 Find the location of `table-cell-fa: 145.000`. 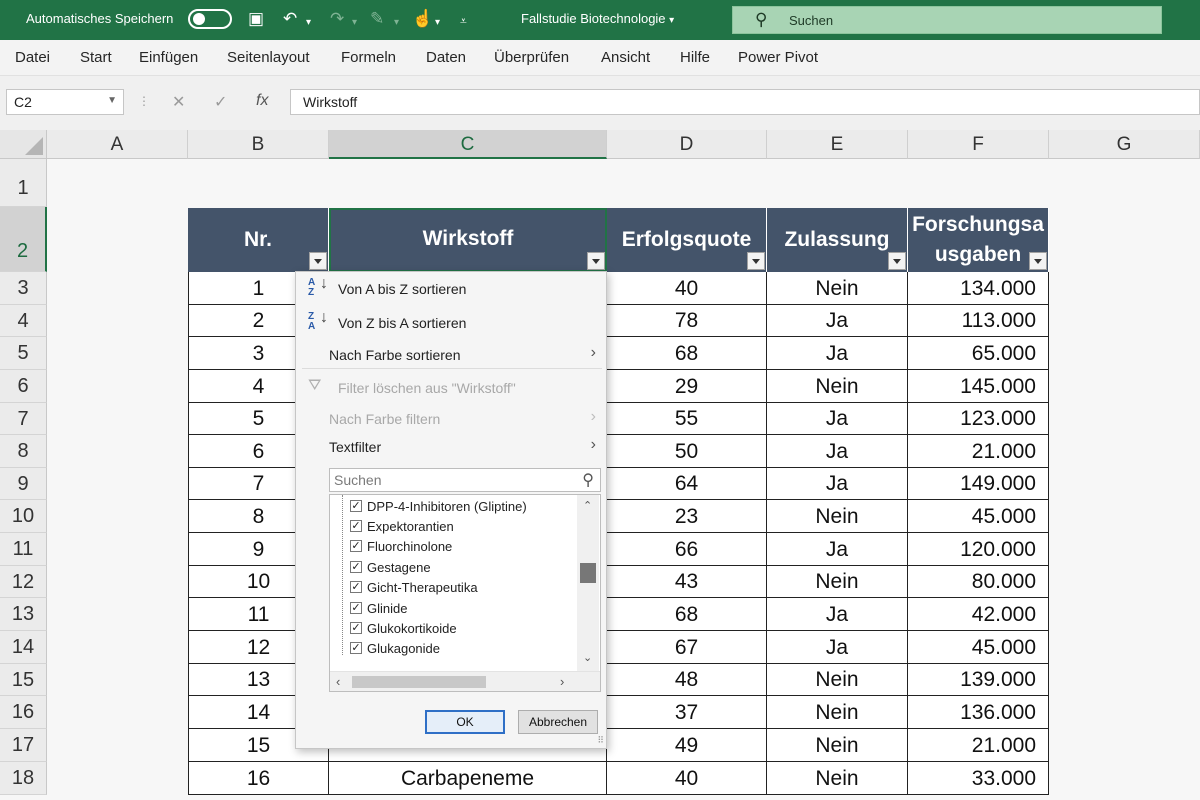

table-cell-fa: 145.000 is located at coordinates (978, 386).